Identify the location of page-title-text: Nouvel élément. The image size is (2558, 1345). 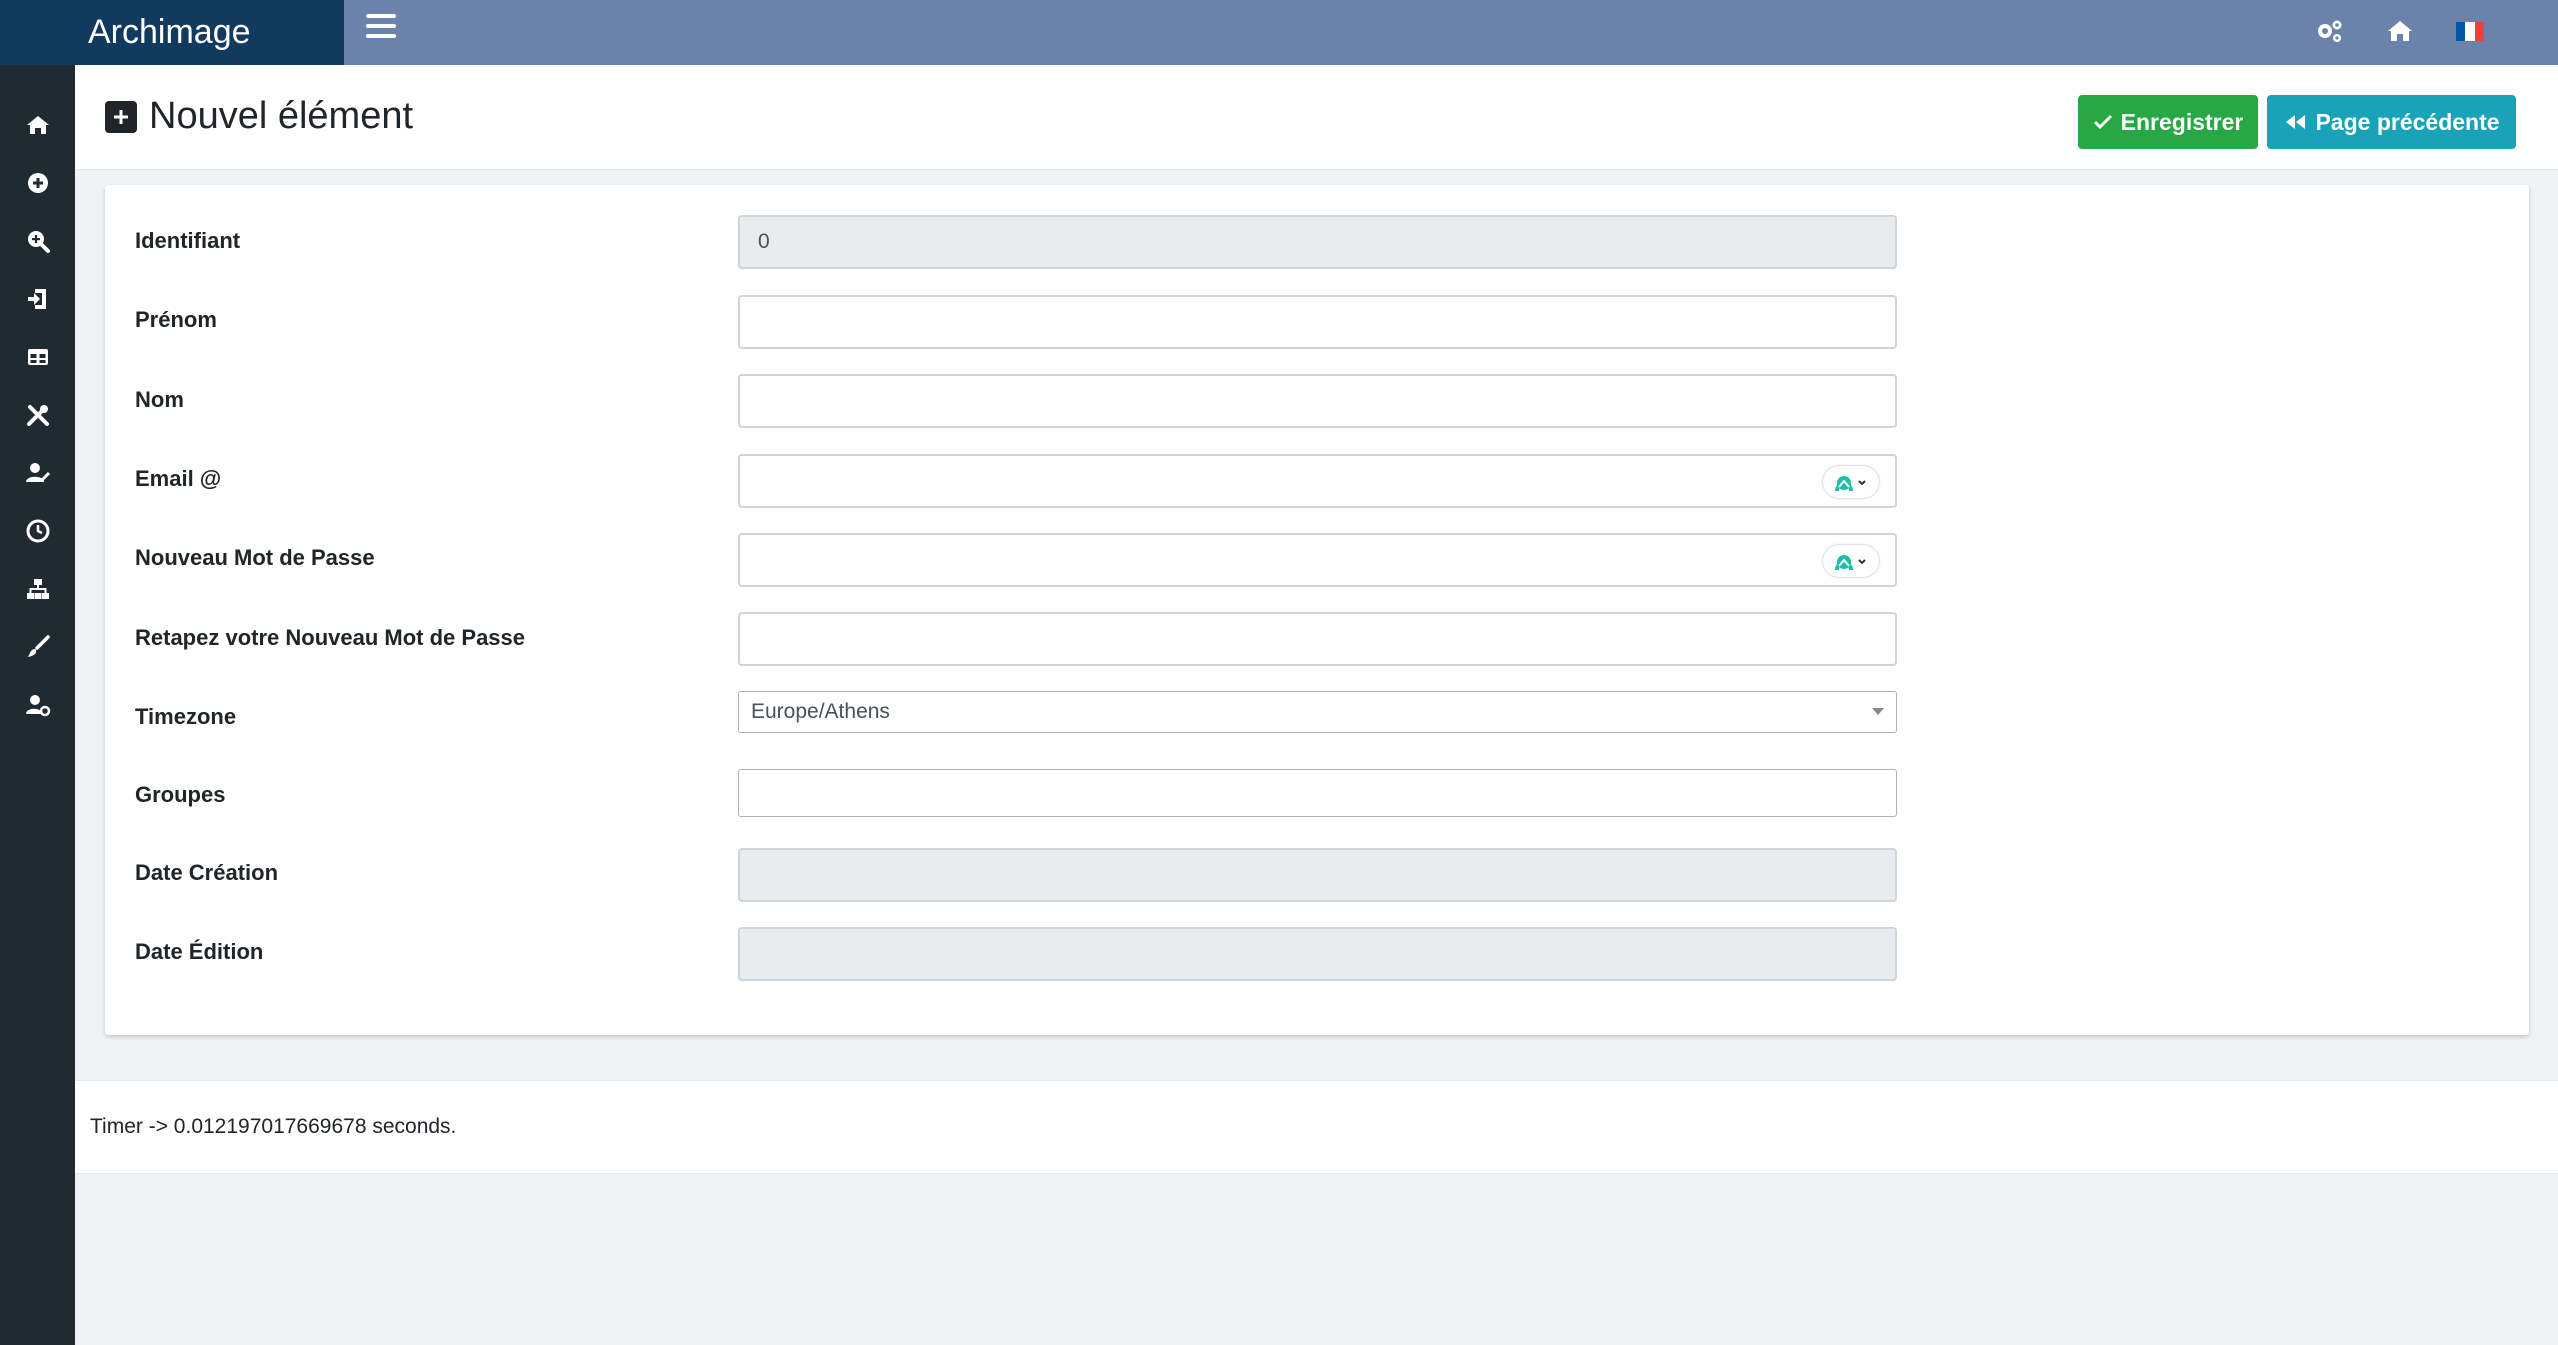
(281, 116).